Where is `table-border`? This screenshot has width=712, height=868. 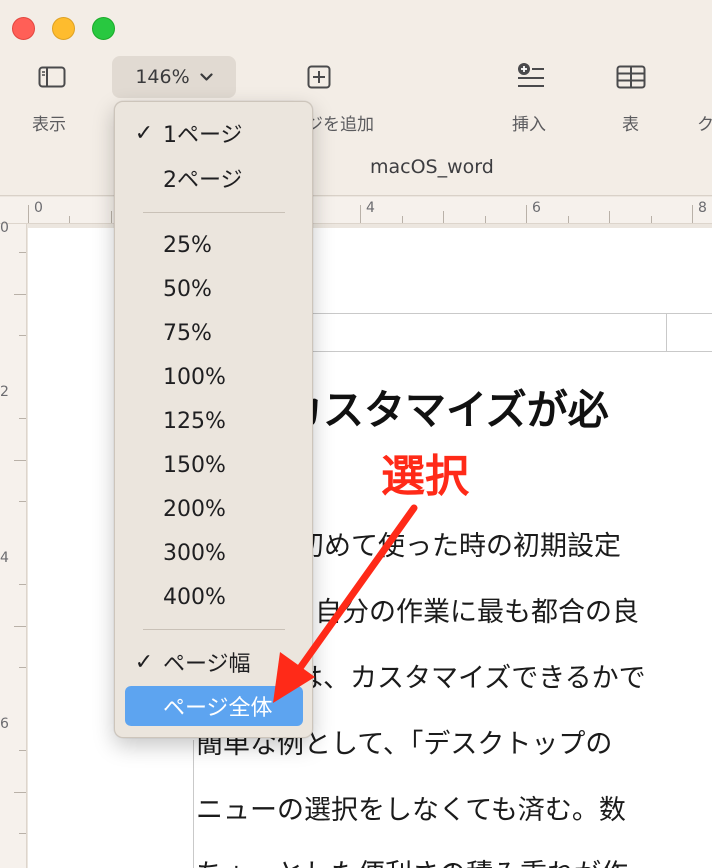 table-border is located at coordinates (666, 332).